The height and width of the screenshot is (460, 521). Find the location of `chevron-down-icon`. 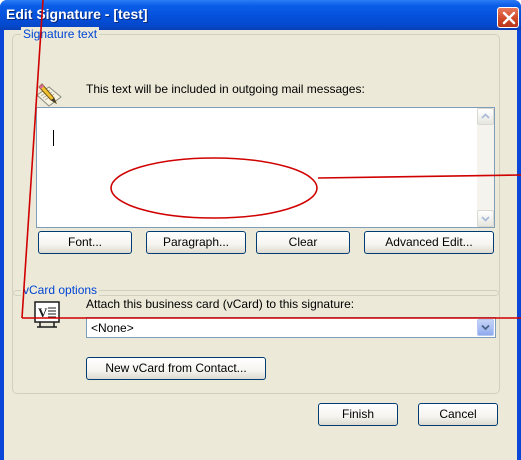

chevron-down-icon is located at coordinates (485, 327).